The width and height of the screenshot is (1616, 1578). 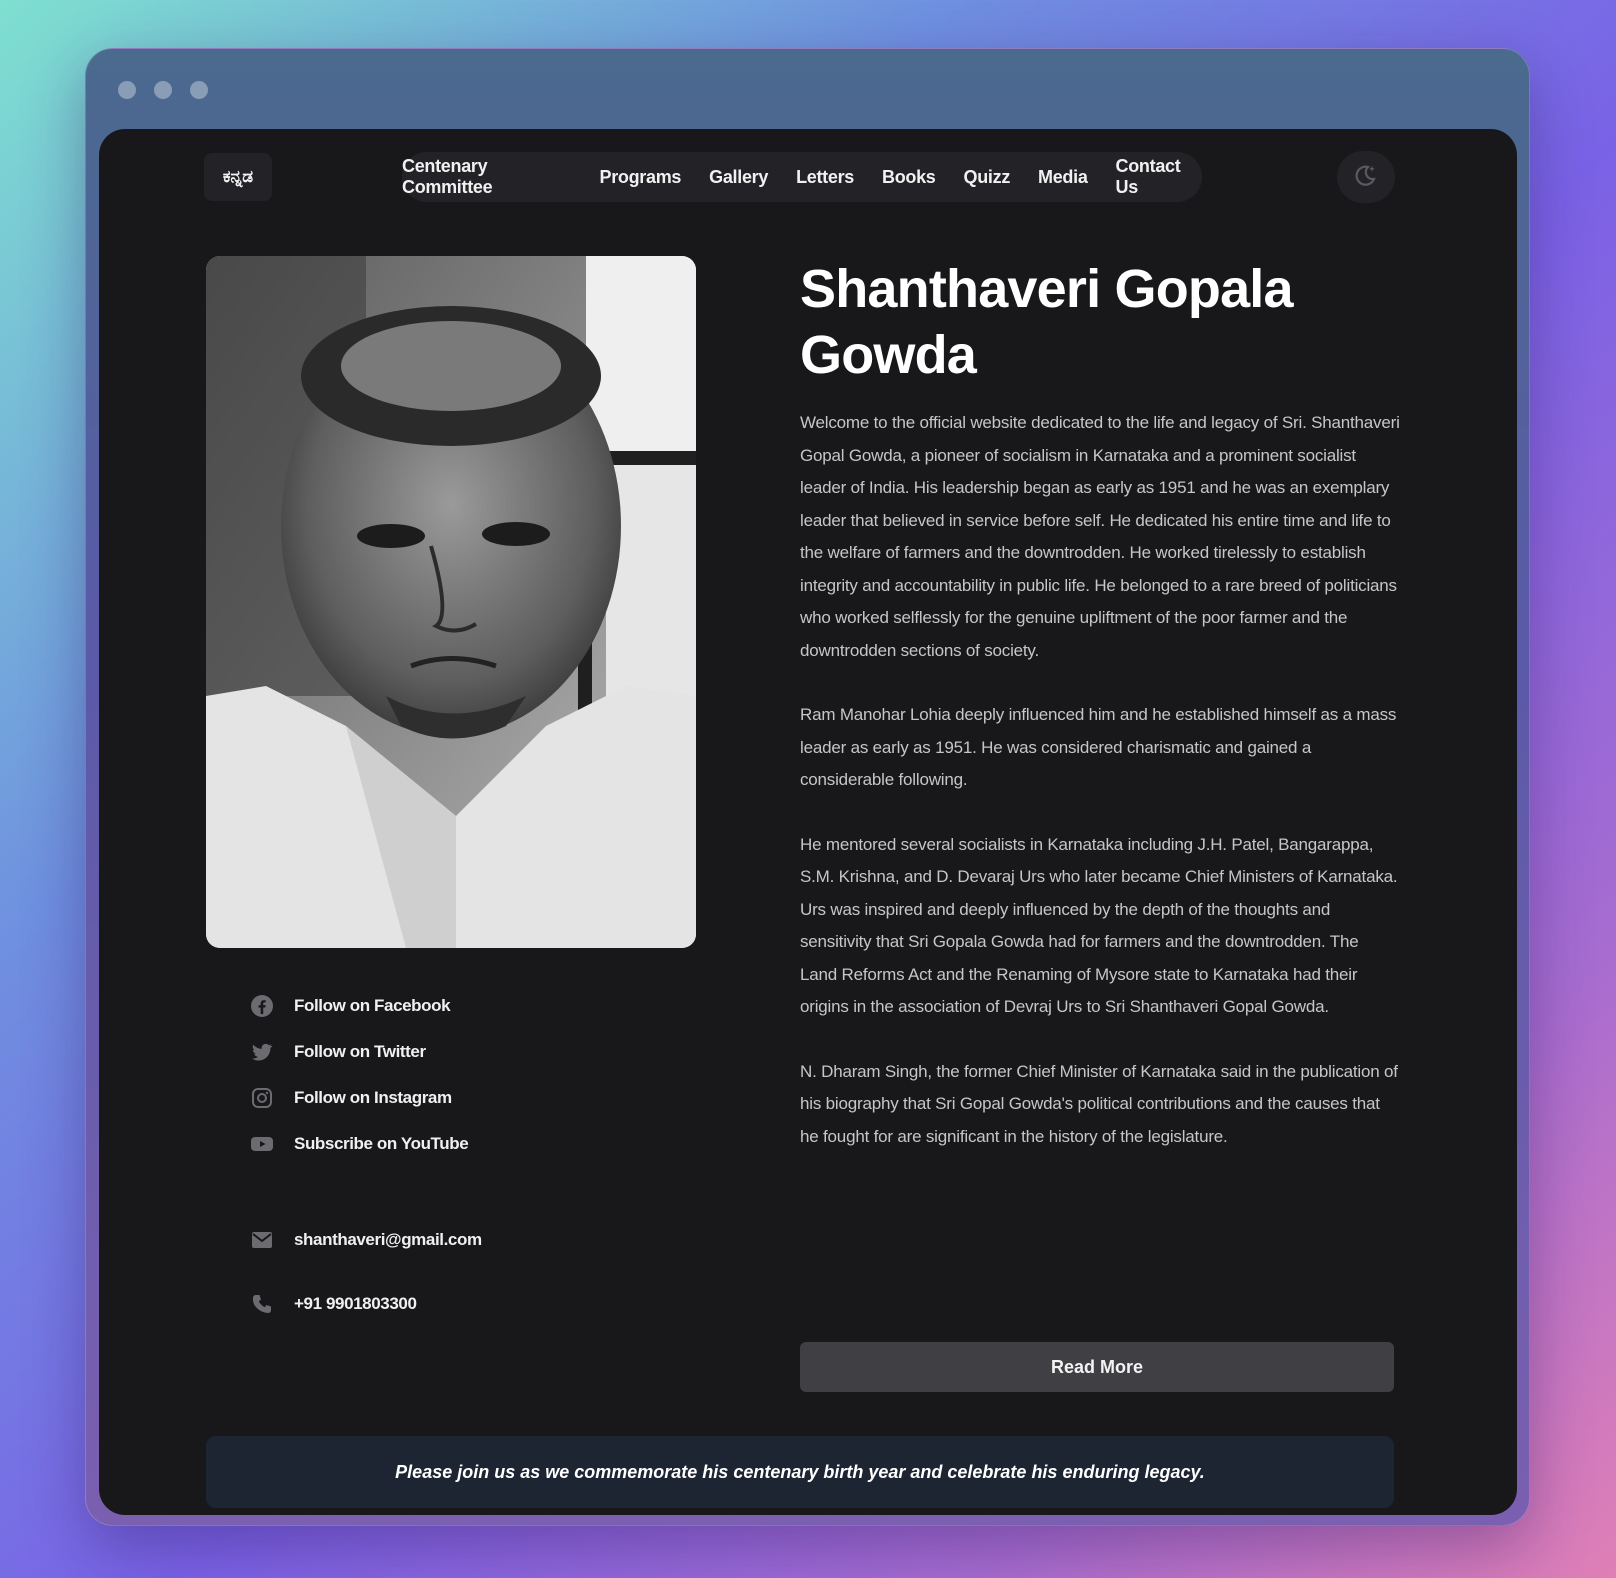 I want to click on moon-icon, so click(x=1366, y=177).